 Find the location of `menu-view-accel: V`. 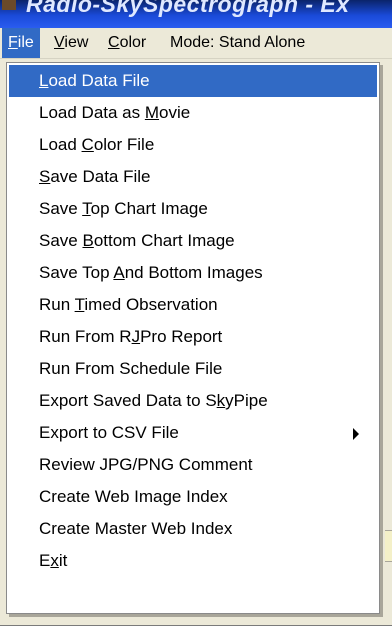

menu-view-accel: V is located at coordinates (59, 42).